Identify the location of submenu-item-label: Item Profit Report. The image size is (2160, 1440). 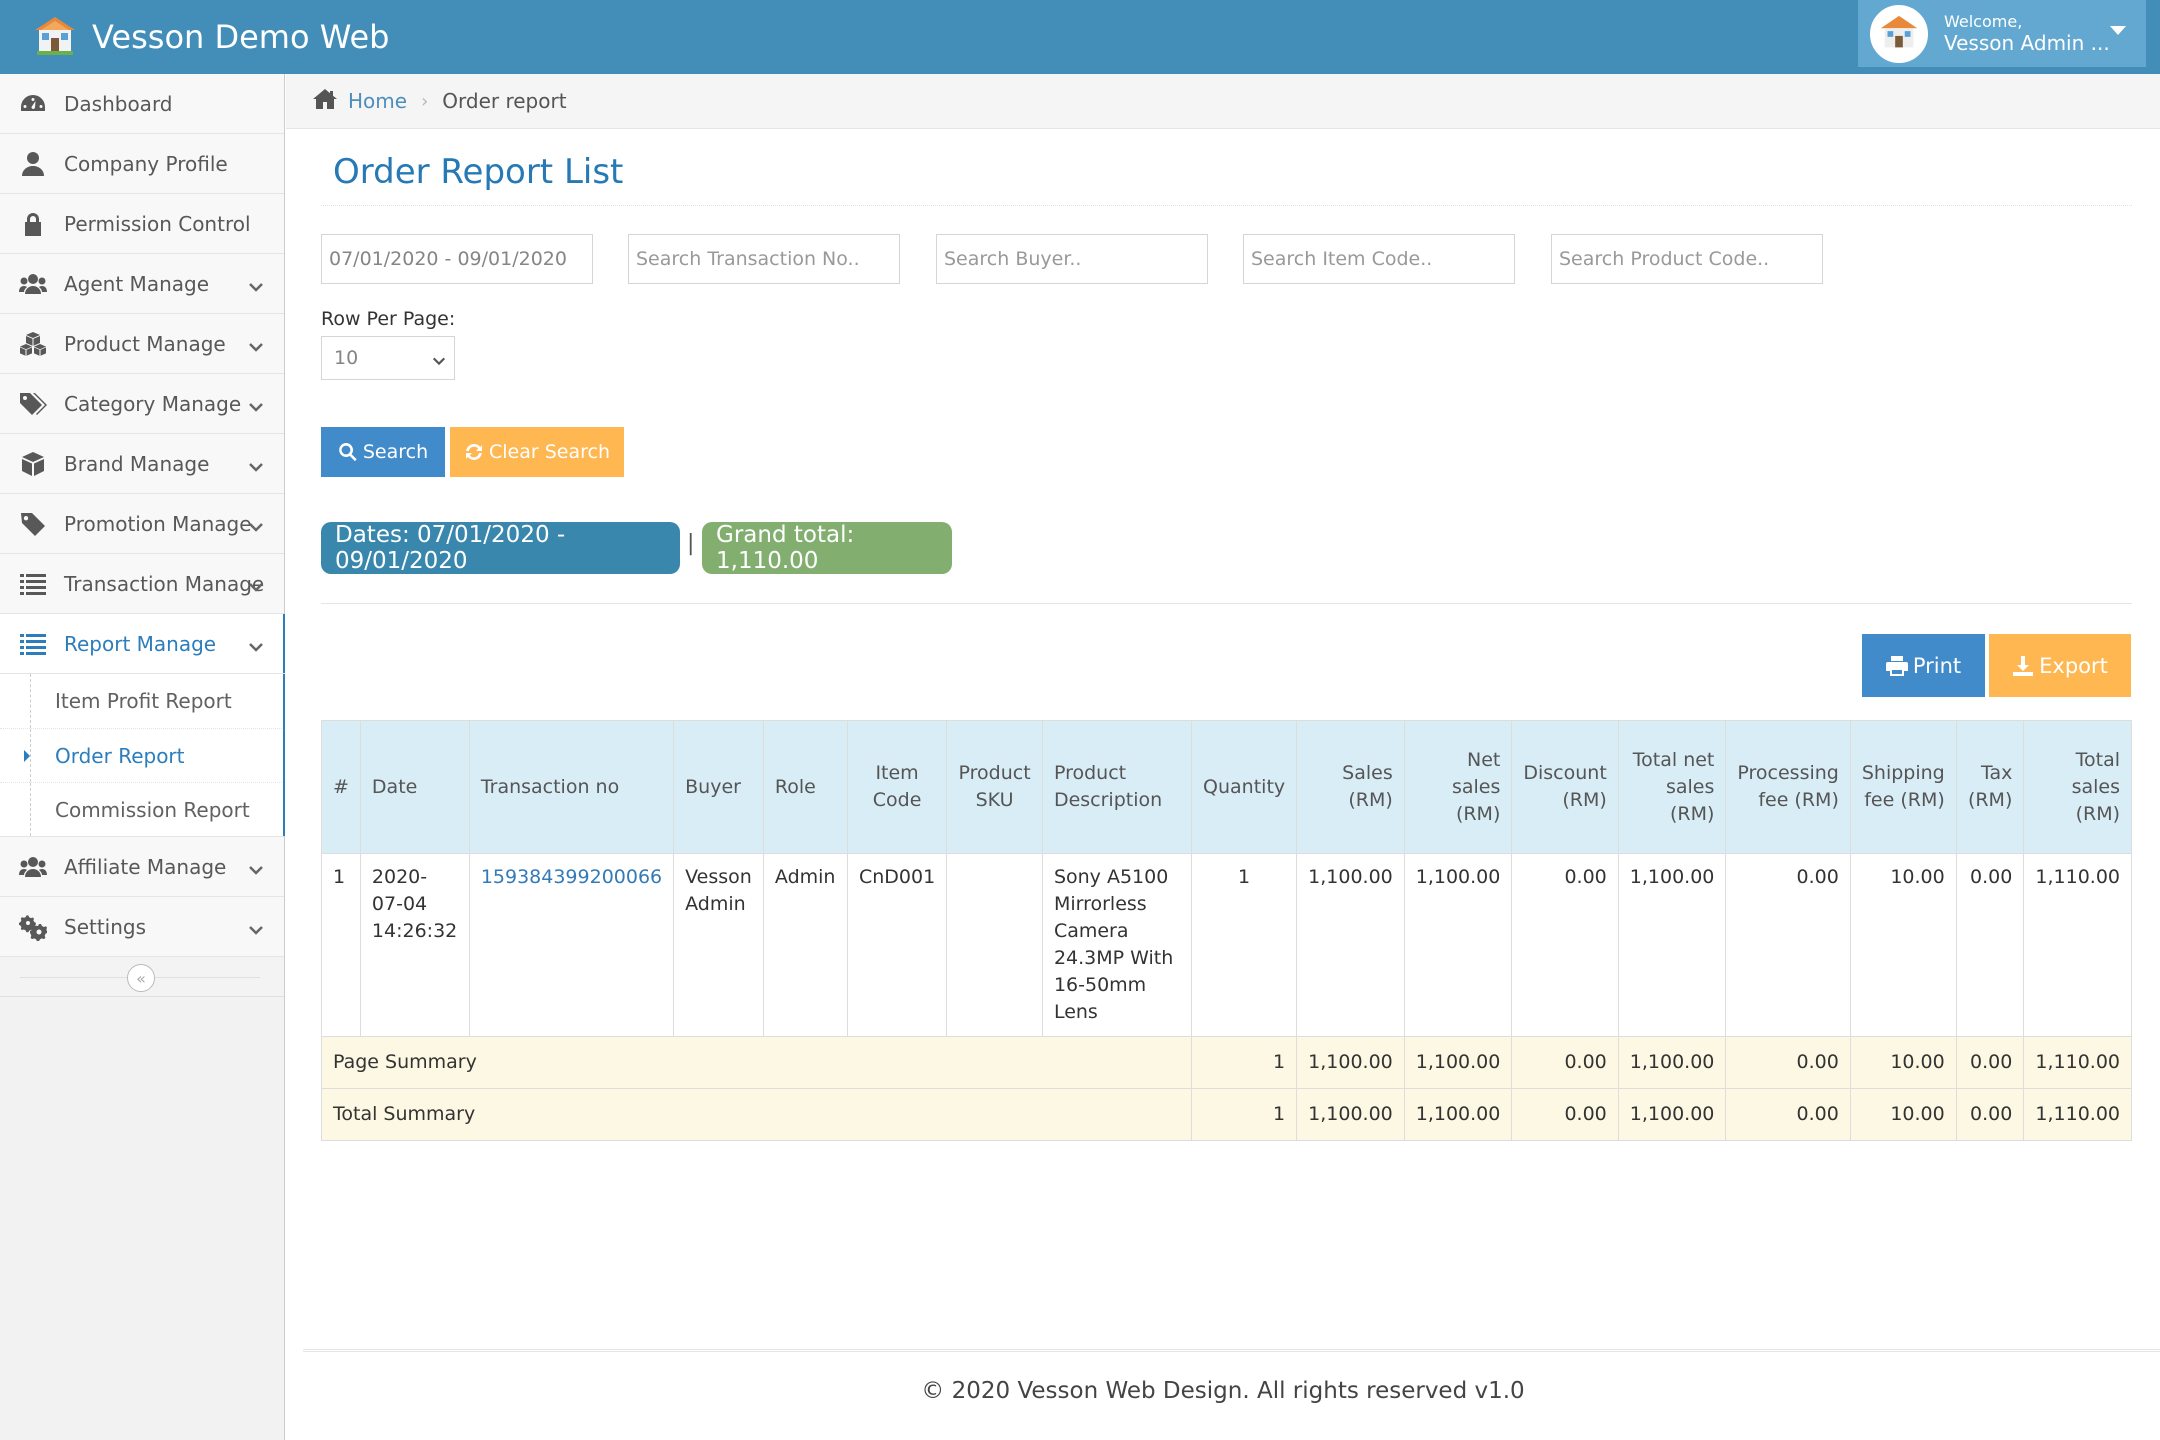
(143, 701).